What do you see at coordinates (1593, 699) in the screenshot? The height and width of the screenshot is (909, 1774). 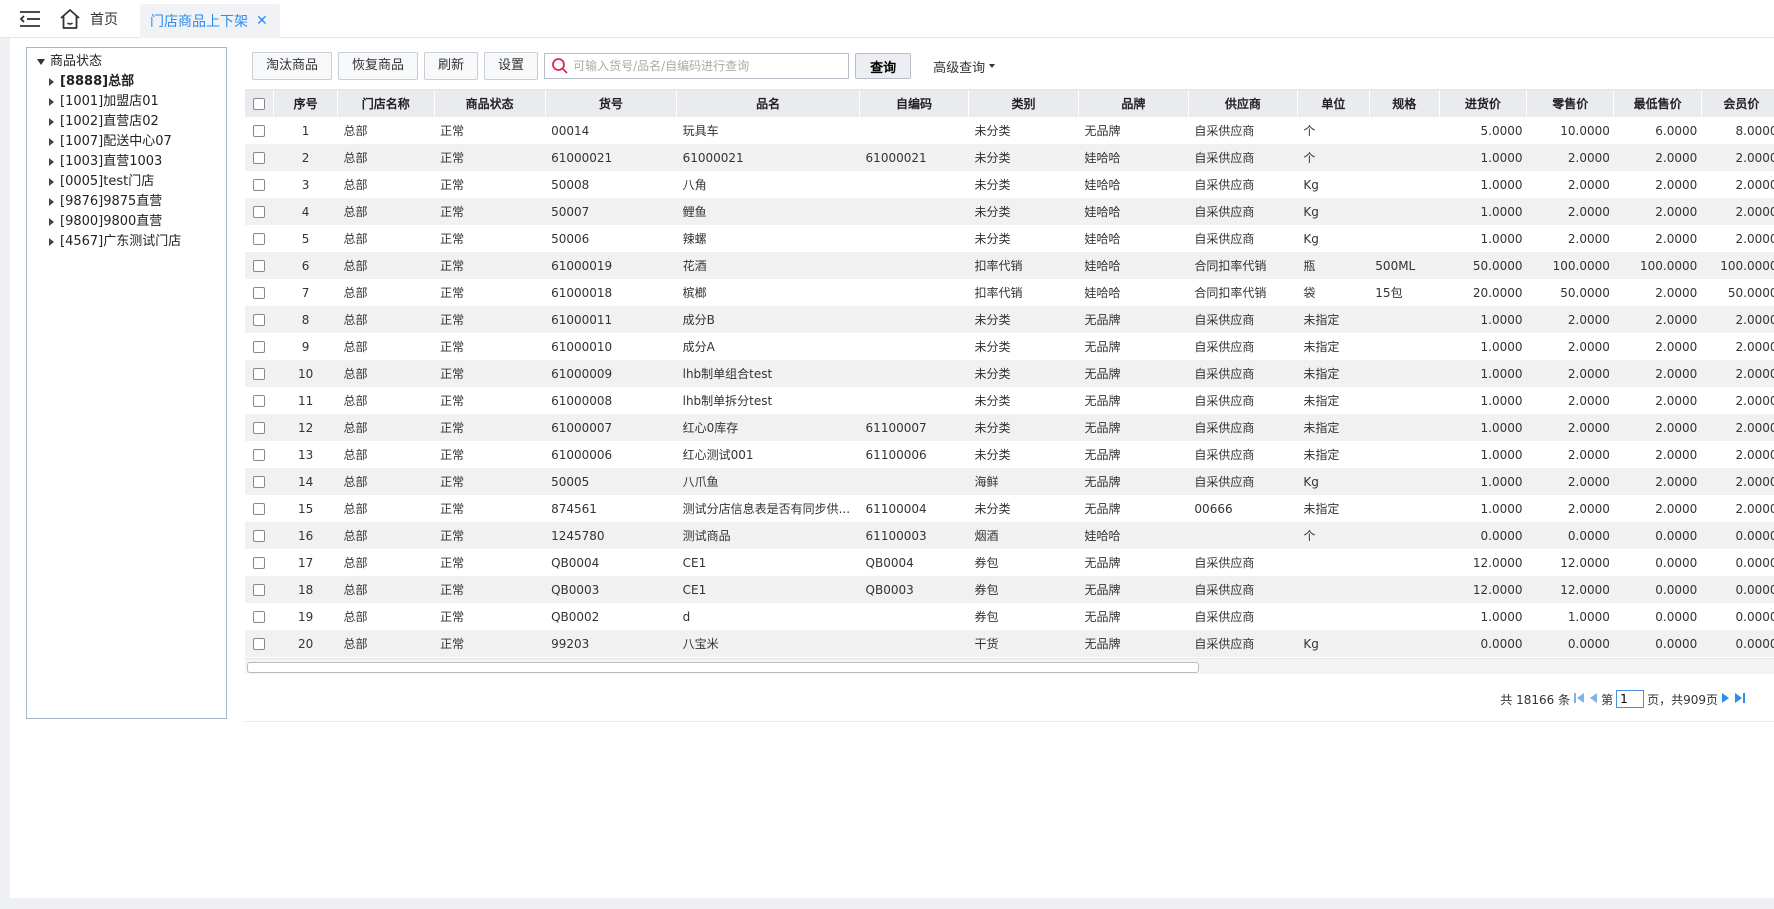 I see `prev-page-icon` at bounding box center [1593, 699].